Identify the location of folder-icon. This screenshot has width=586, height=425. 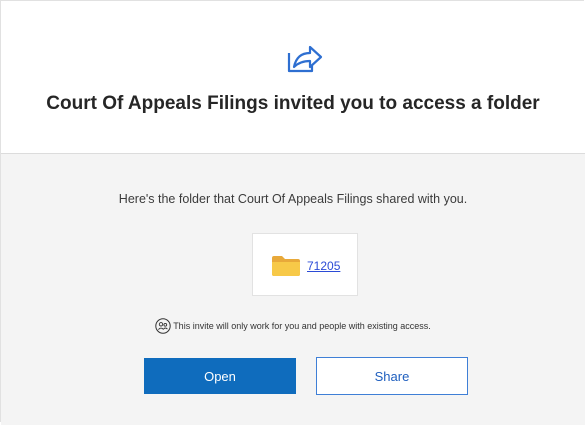
(286, 266).